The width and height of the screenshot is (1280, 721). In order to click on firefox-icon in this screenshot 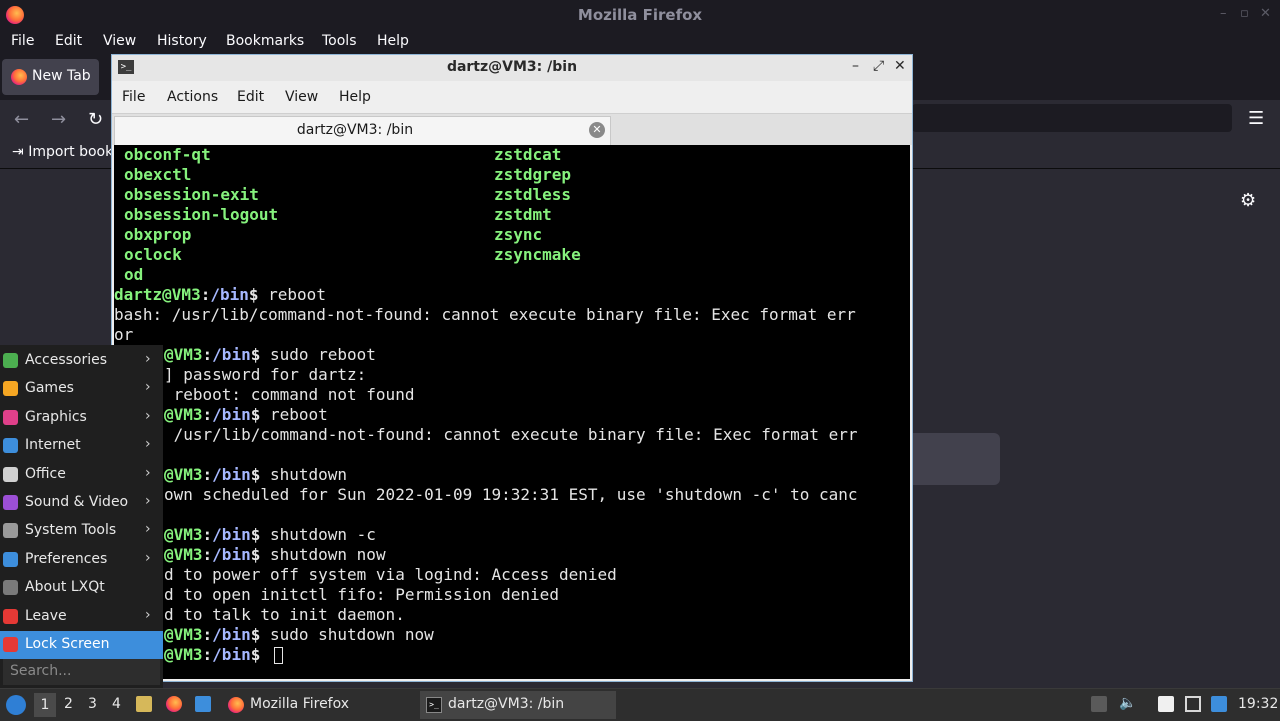, I will do `click(19, 77)`.